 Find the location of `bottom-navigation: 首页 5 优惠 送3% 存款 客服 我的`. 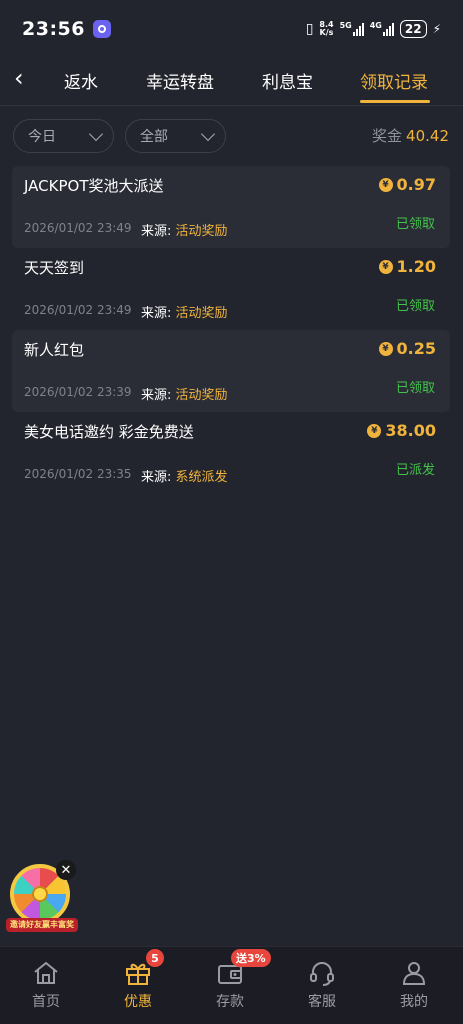

bottom-navigation: 首页 5 优惠 送3% 存款 客服 我的 is located at coordinates (231, 985).